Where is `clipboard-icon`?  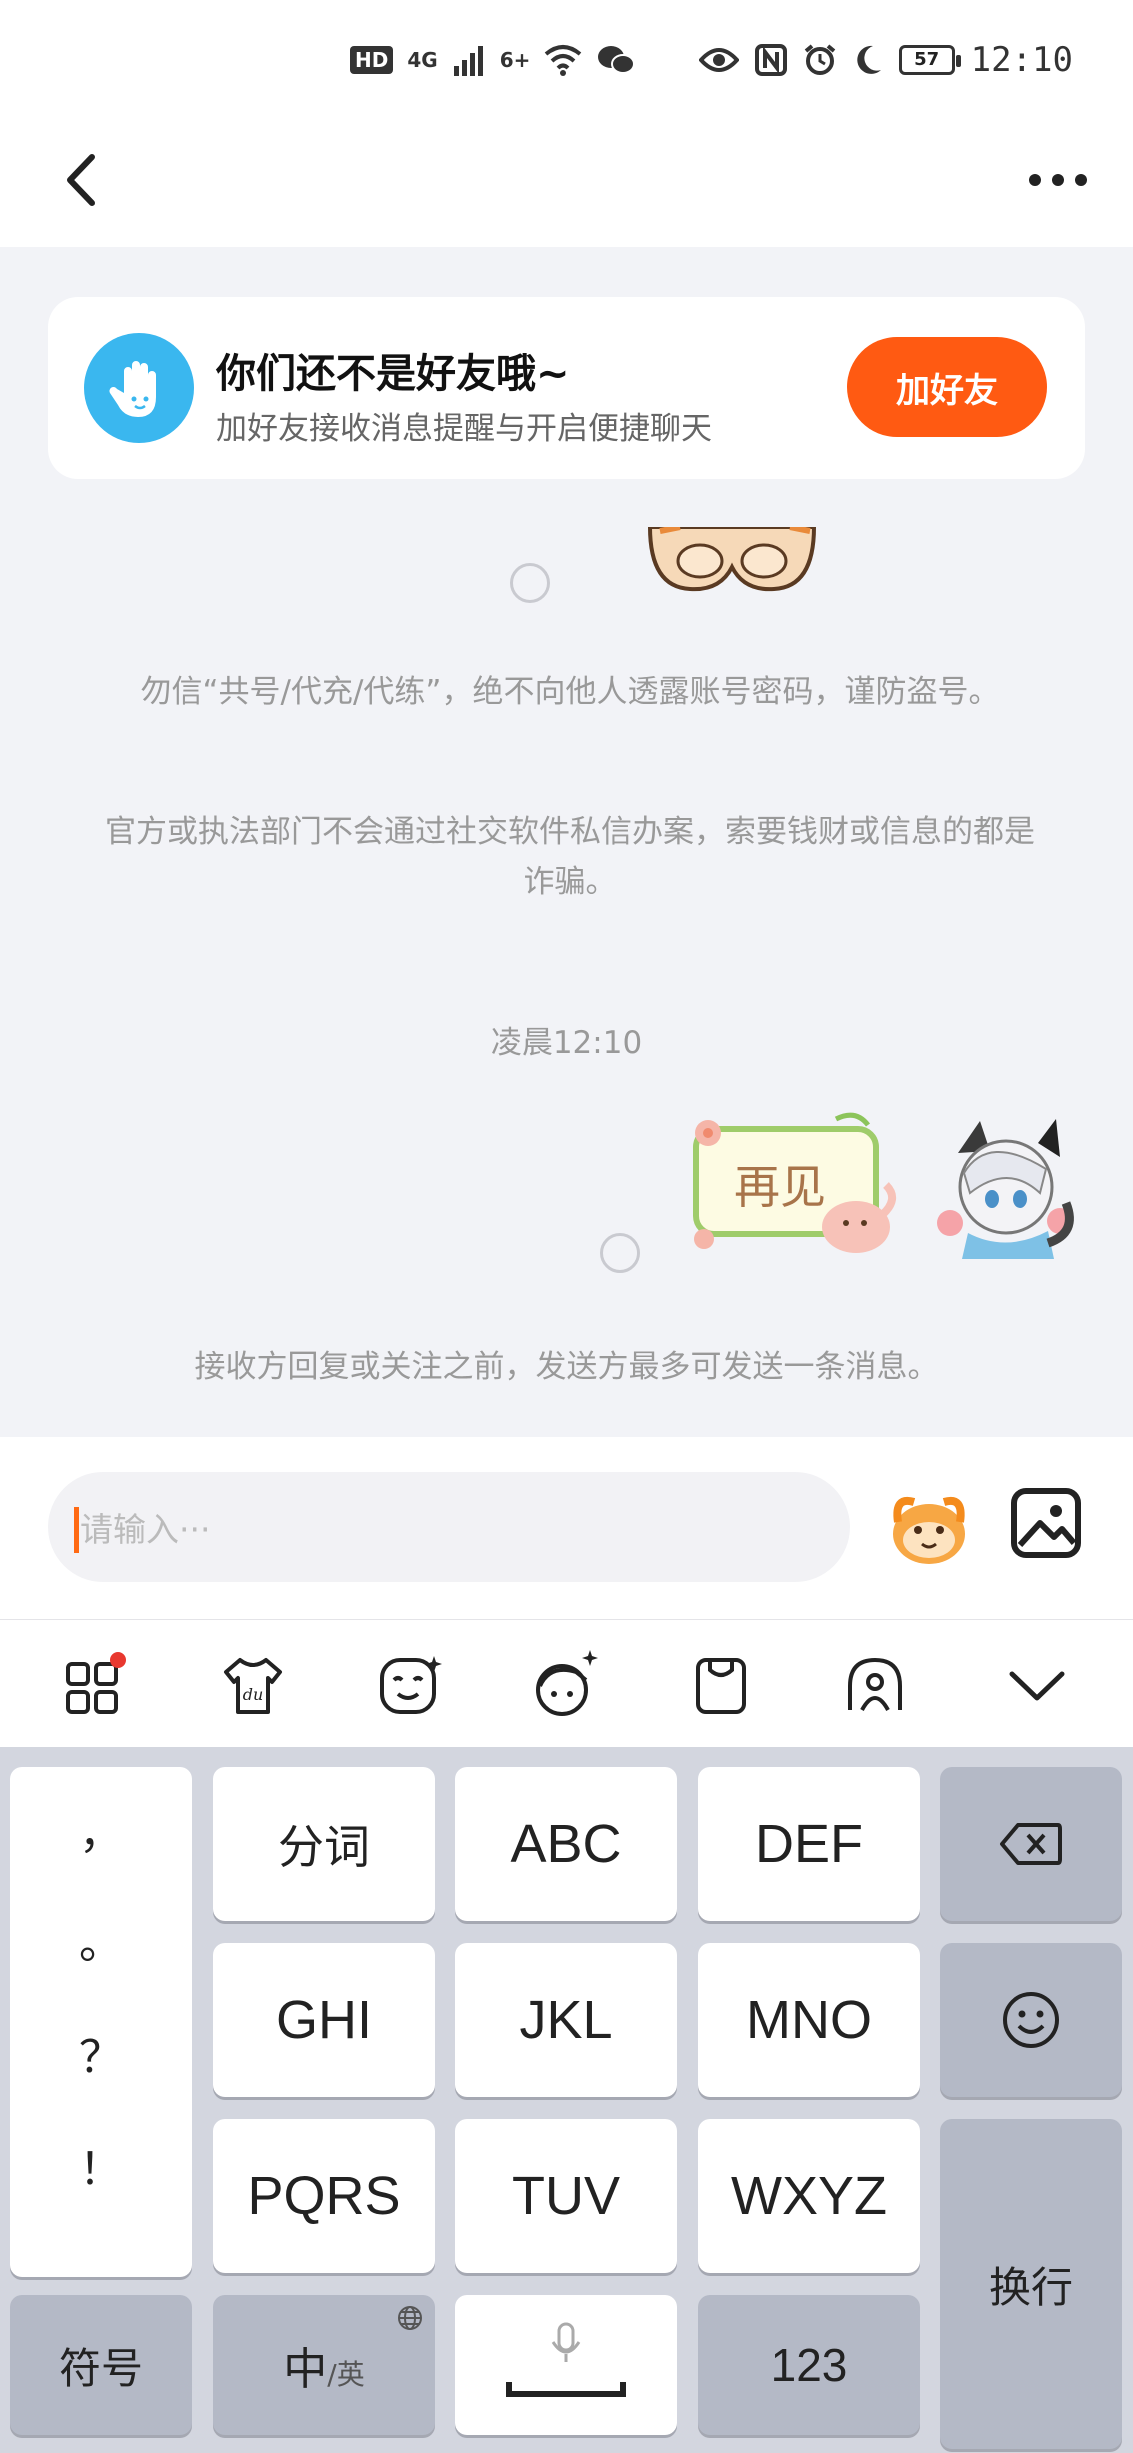 clipboard-icon is located at coordinates (721, 1685).